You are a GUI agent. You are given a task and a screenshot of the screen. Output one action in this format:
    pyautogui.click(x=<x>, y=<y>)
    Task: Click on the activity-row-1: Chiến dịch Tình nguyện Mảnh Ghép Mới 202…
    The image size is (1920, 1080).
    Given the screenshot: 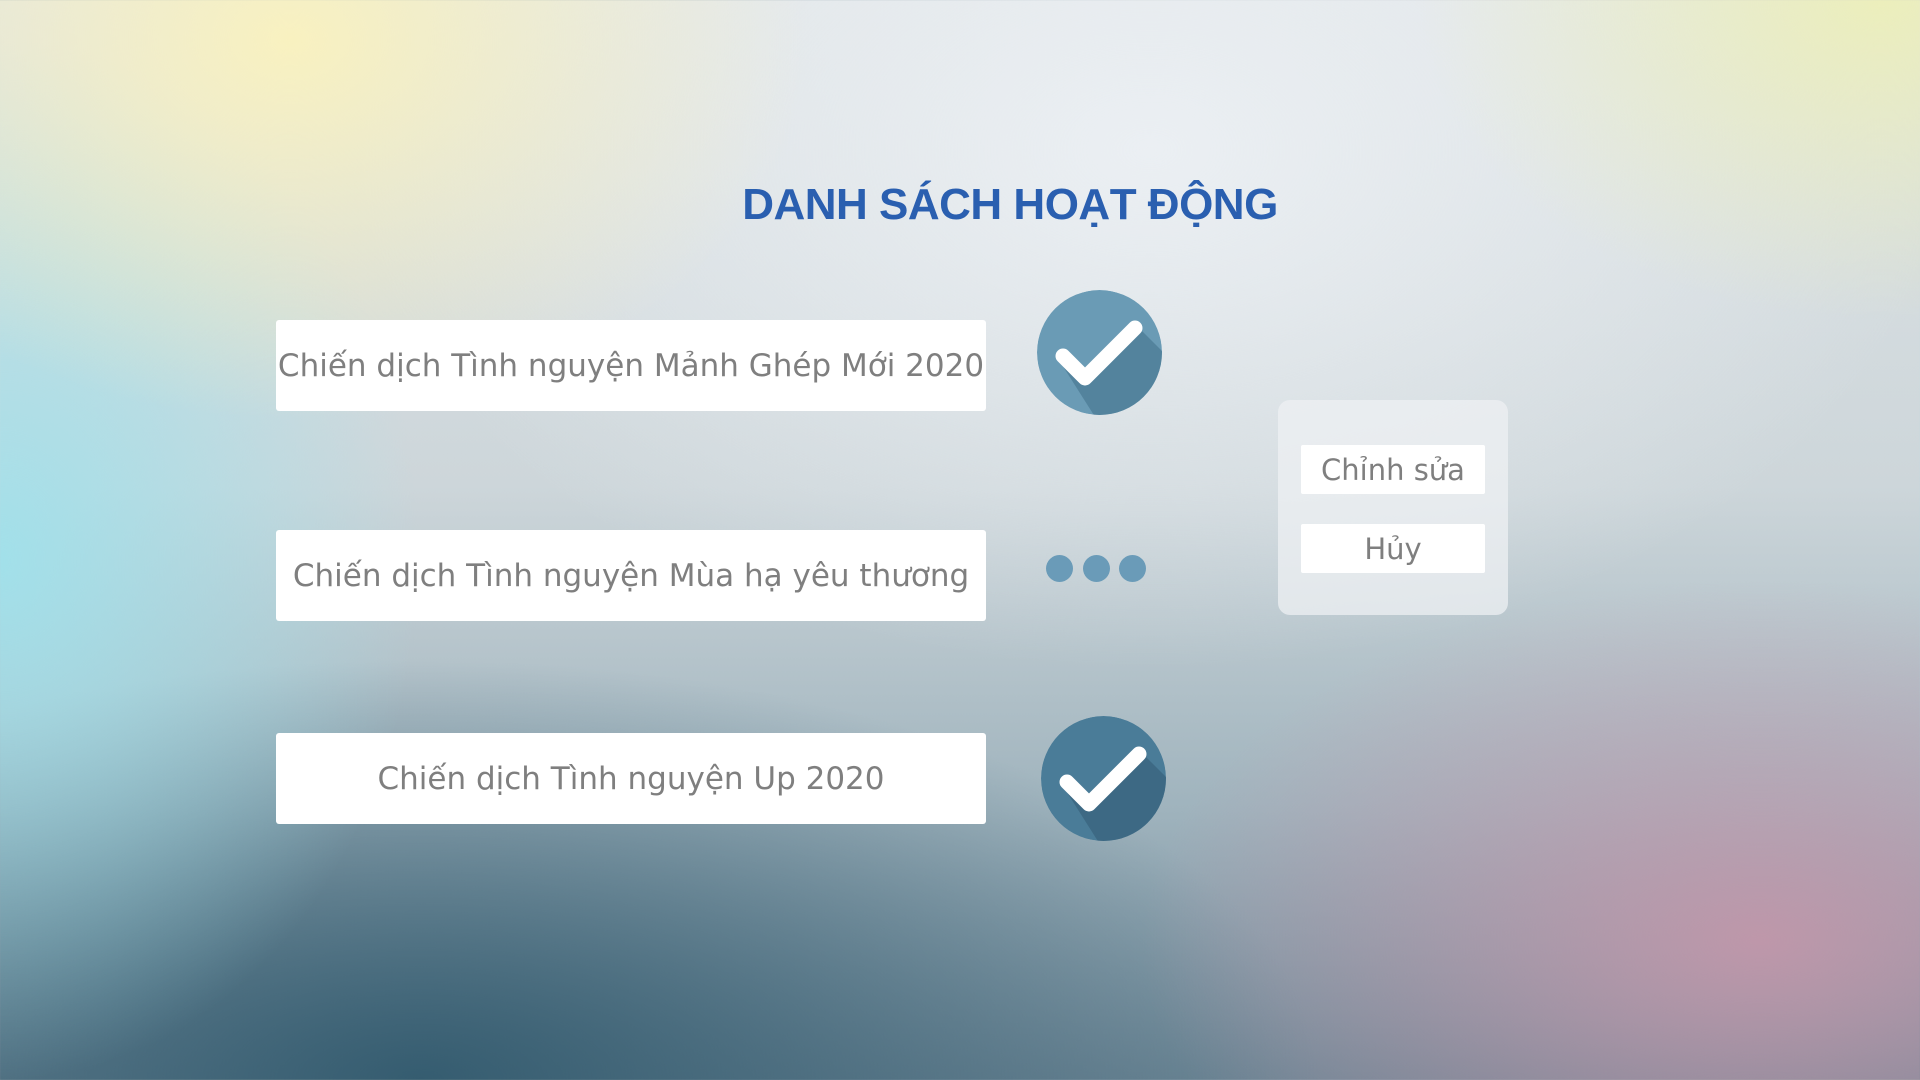 What is the action you would take?
    pyautogui.click(x=631, y=365)
    